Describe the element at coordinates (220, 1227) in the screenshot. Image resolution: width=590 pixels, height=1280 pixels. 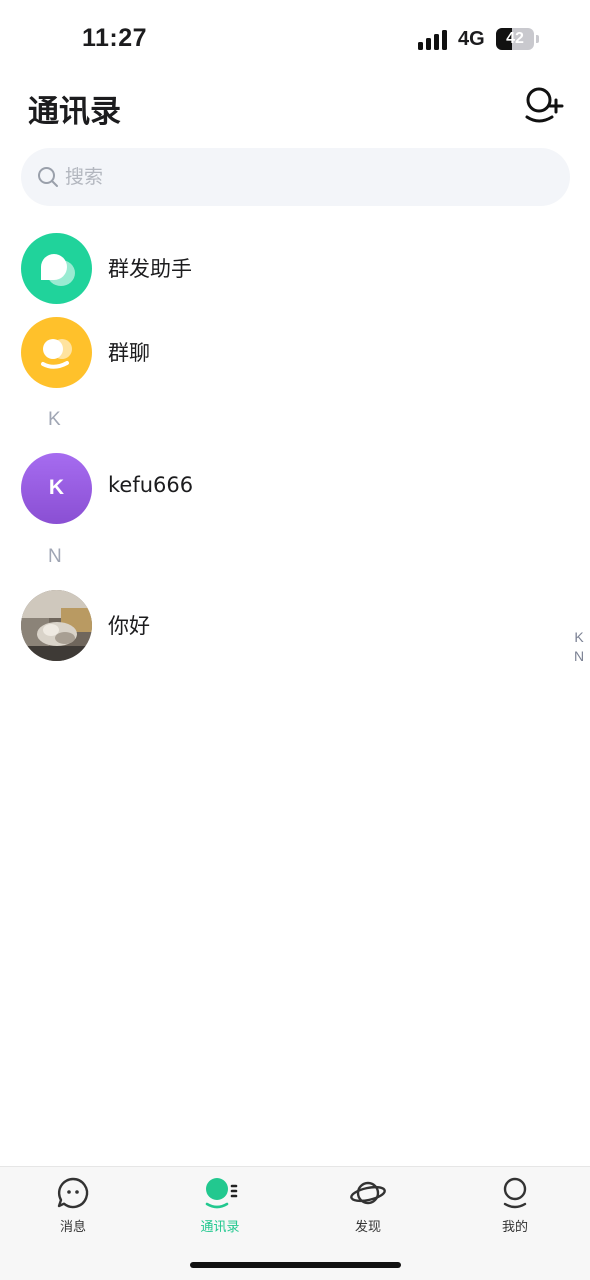
I see `tab-label: 通讯录` at that location.